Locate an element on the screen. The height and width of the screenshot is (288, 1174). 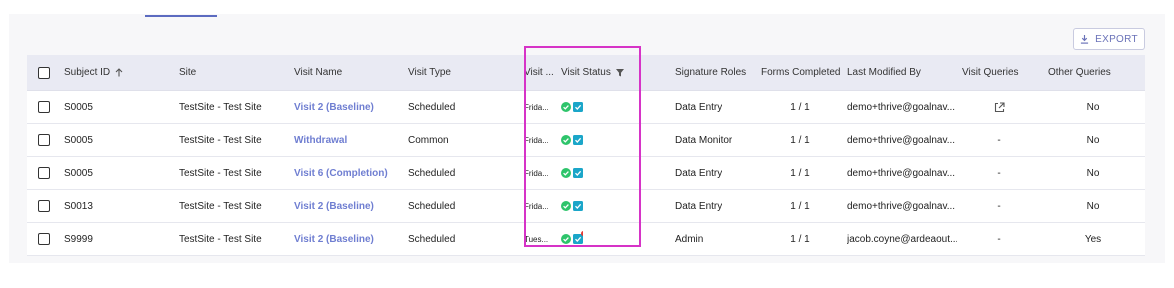
subject-id-cell: S0013 is located at coordinates (78, 206).